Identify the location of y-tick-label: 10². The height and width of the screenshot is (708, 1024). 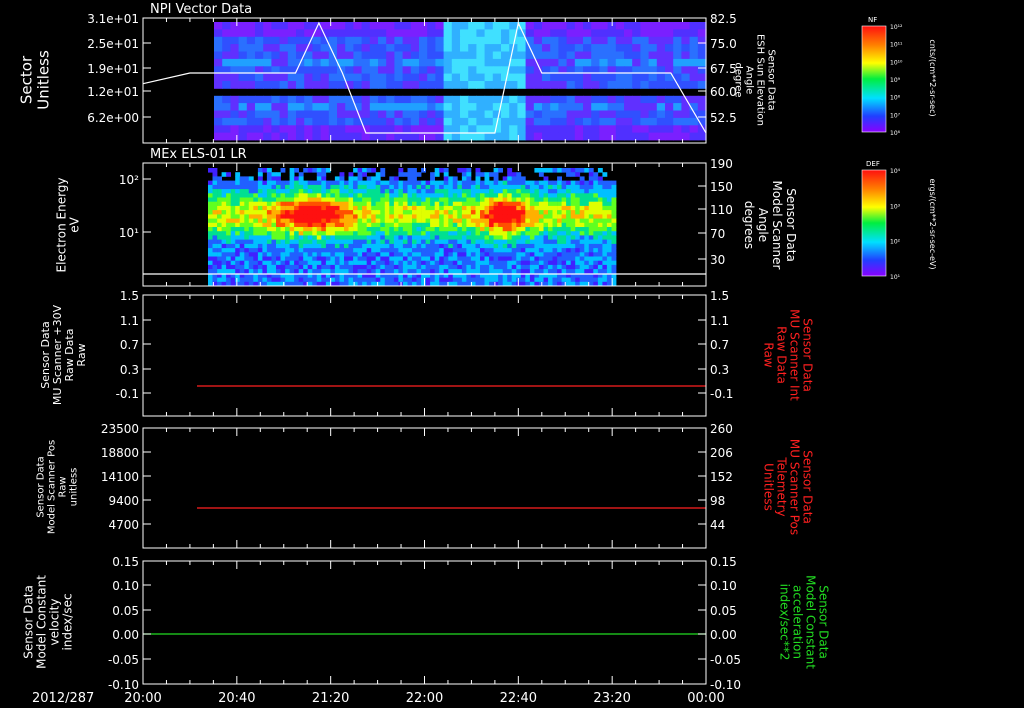
(129, 180).